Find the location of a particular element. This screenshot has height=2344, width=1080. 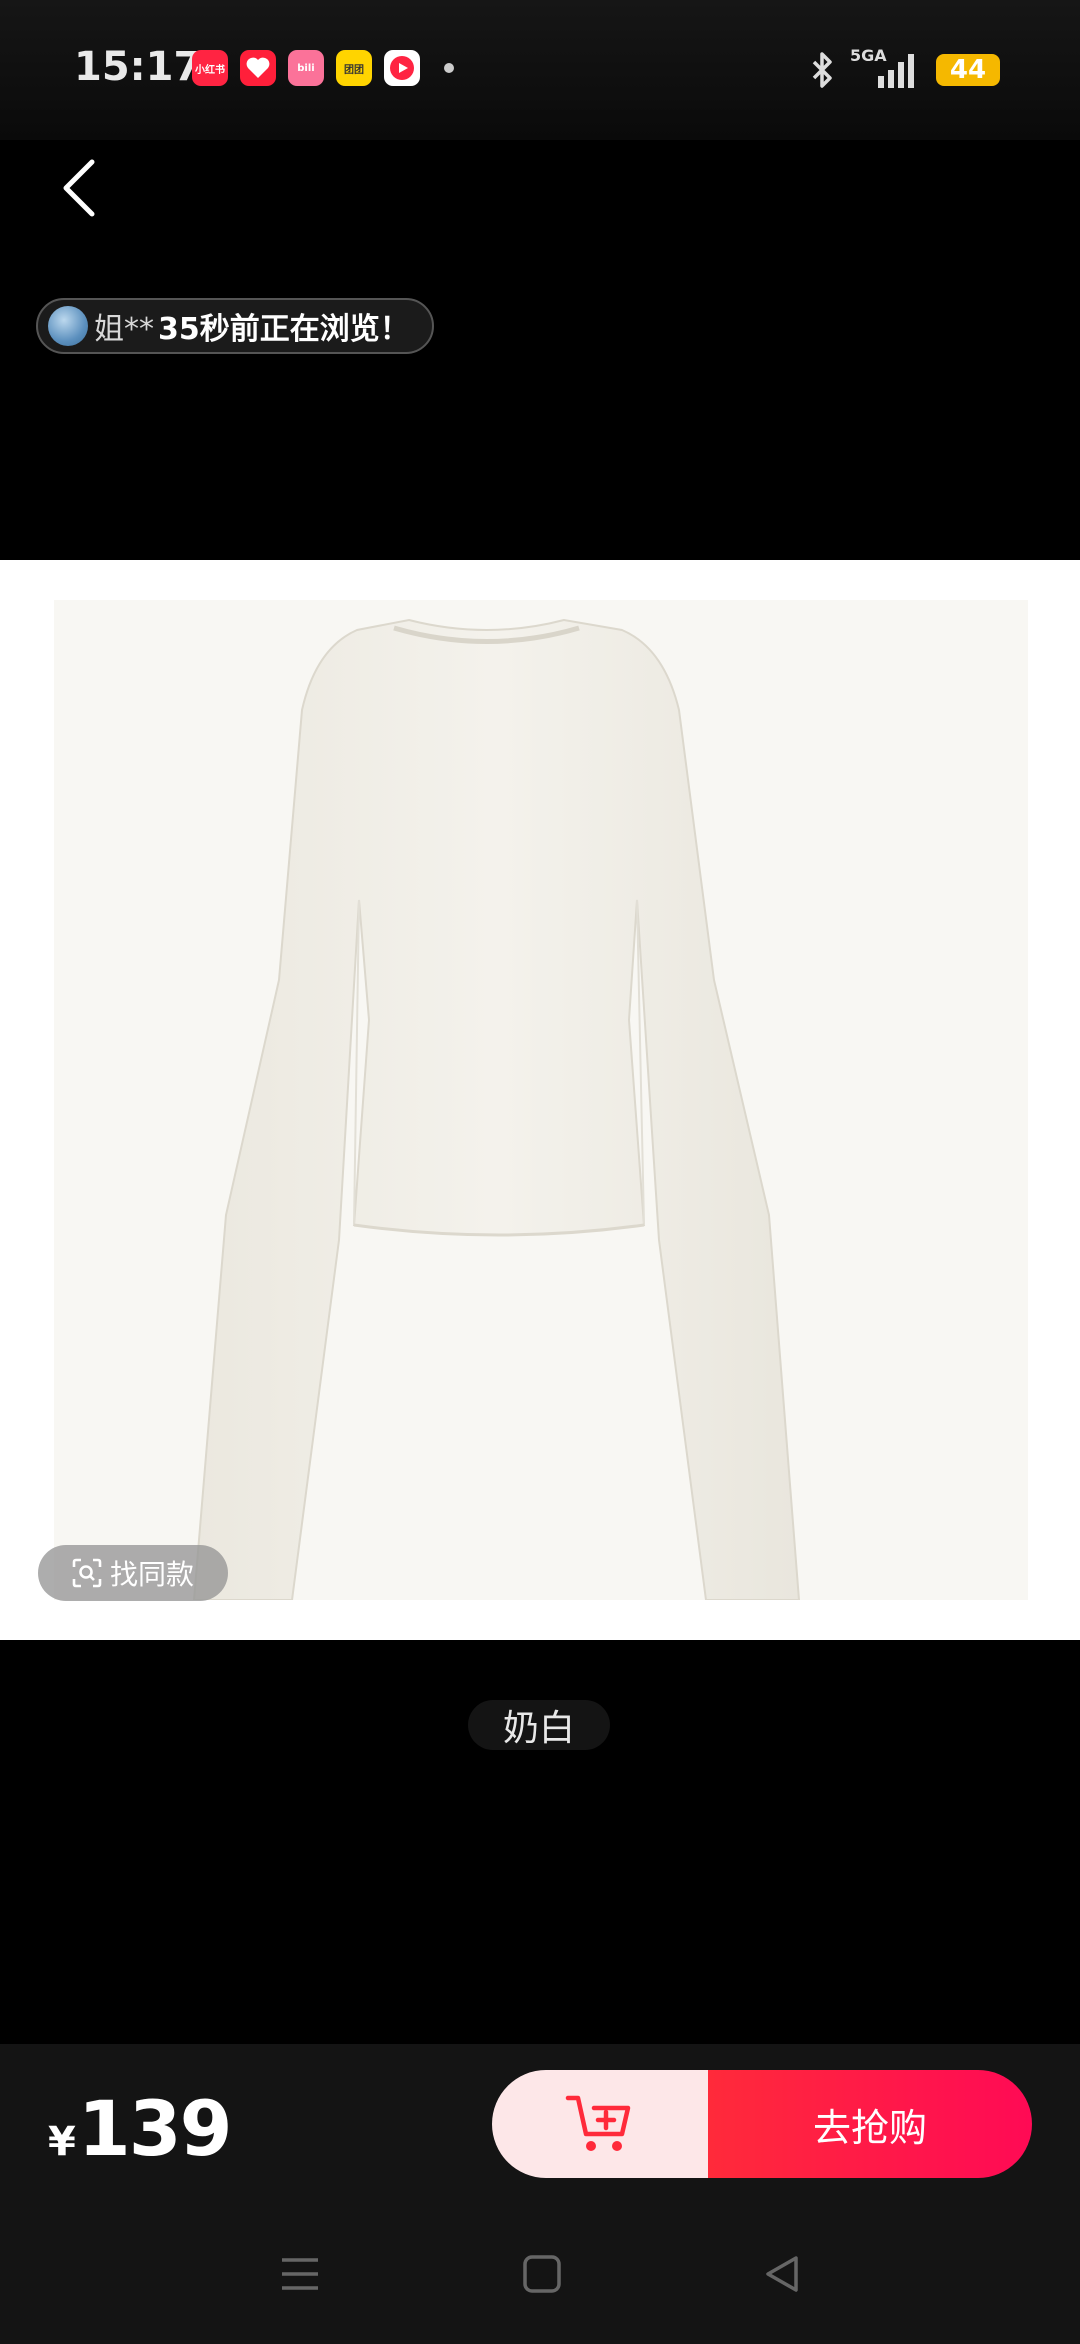

browsing-notice: 姐** 35秒前正在浏览！ is located at coordinates (235, 326).